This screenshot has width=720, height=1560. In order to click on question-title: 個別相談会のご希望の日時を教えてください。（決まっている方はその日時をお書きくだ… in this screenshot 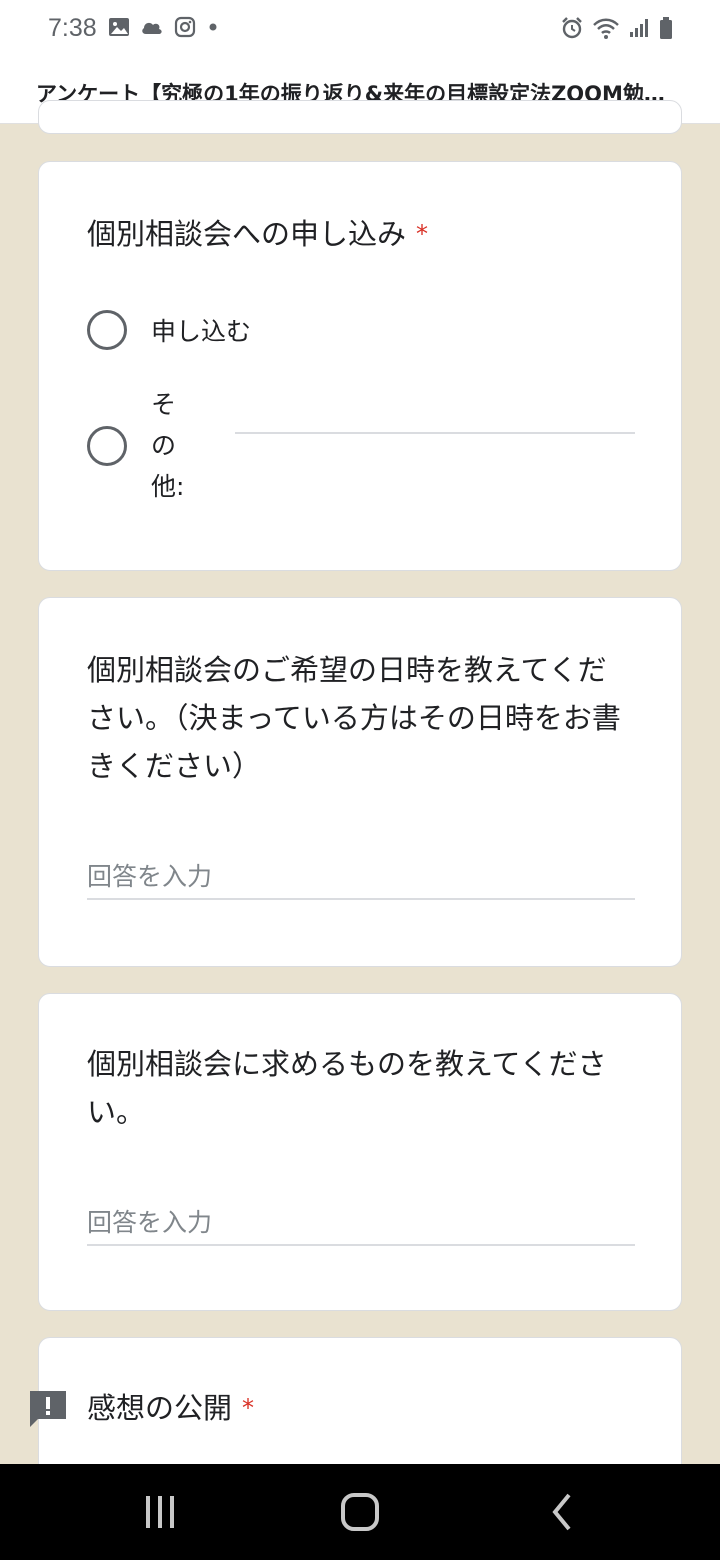, I will do `click(354, 718)`.